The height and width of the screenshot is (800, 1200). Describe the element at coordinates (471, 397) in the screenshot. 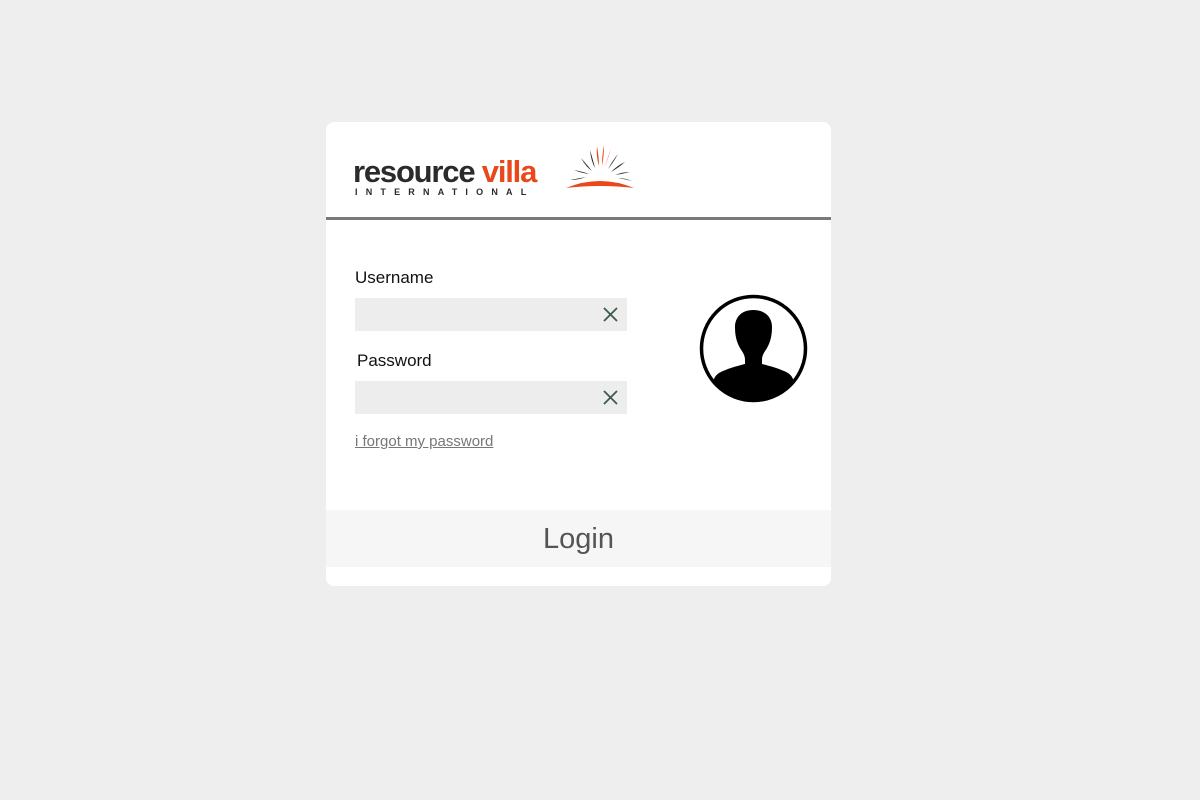

I see `password-input` at that location.